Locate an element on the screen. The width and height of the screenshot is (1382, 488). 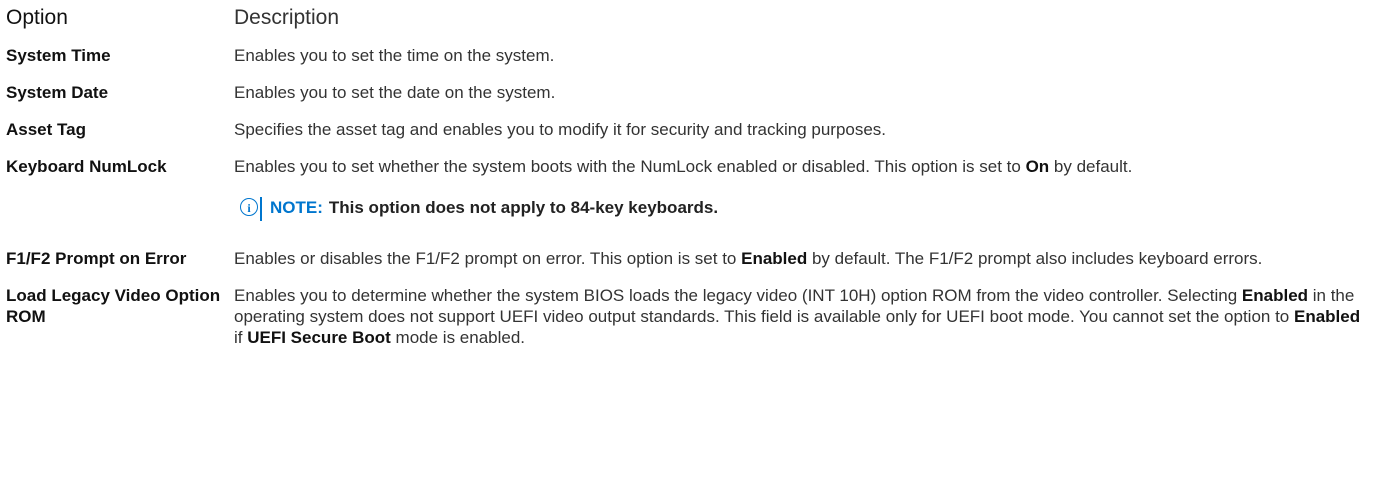
header-description: Description is located at coordinates (287, 17).